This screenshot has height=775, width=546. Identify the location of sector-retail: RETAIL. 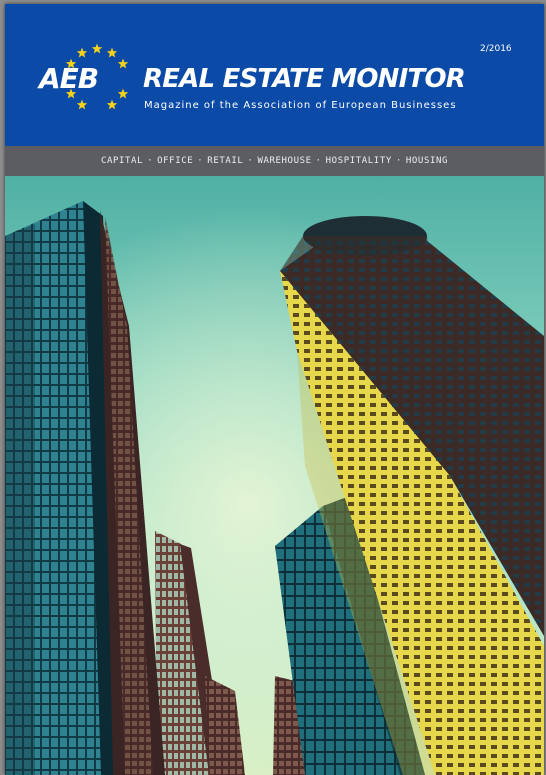
(225, 161).